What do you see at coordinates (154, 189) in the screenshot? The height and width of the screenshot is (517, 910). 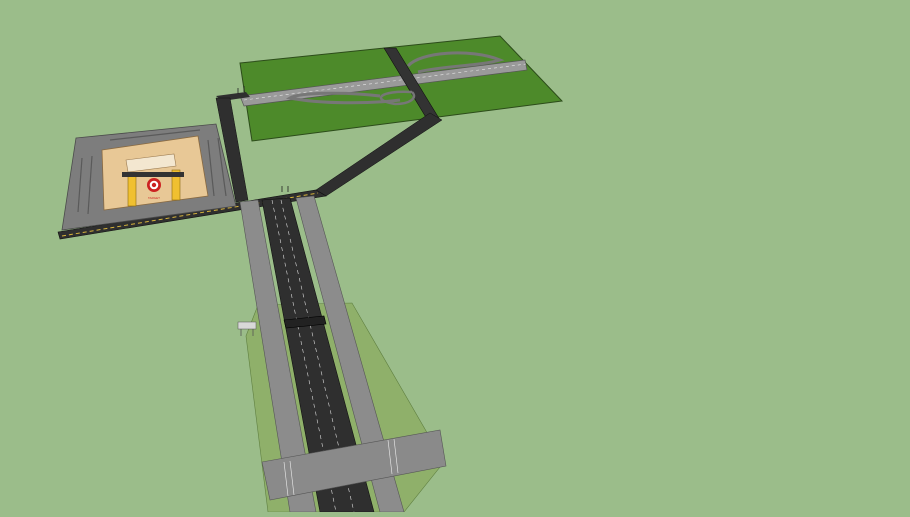 I see `store-logo-target: TARGET` at bounding box center [154, 189].